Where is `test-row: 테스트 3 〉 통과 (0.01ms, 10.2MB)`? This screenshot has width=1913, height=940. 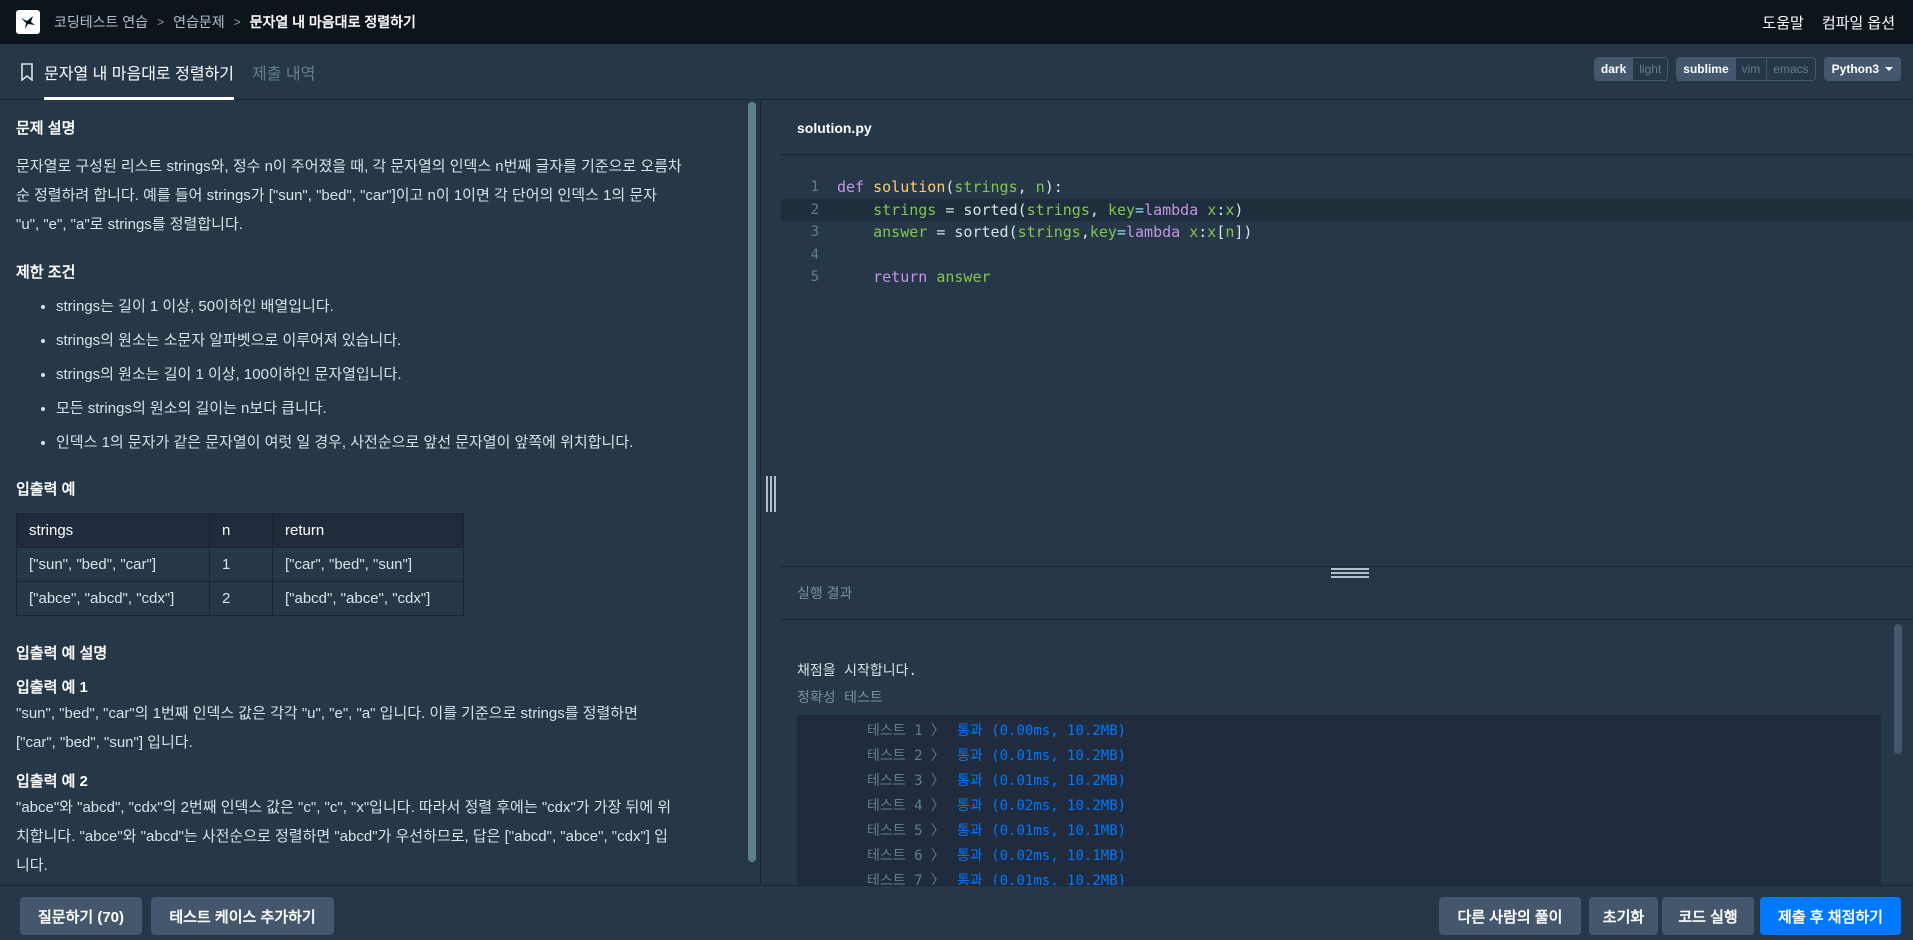
test-row: 테스트 3 〉 통과 (0.01ms, 10.2MB) is located at coordinates (997, 780).